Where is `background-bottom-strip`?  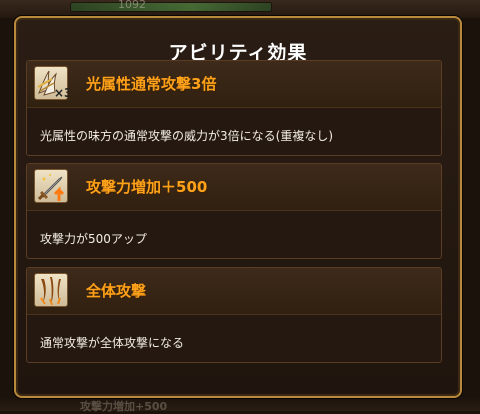
background-bottom-strip is located at coordinates (240, 404).